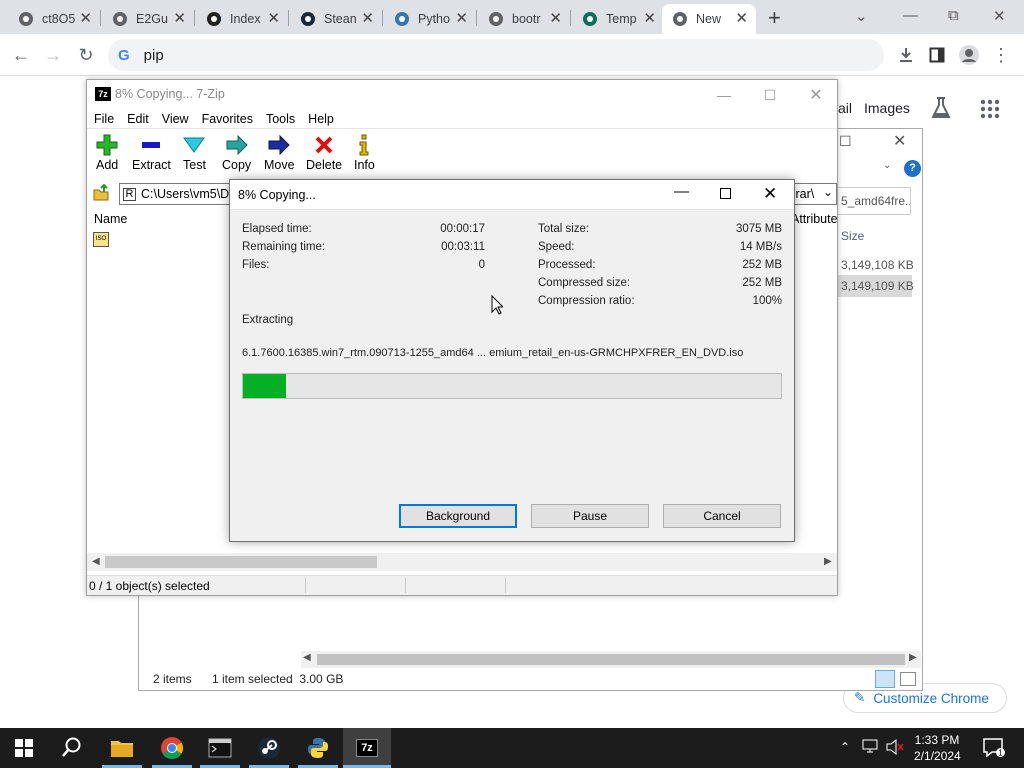 This screenshot has width=1024, height=768. Describe the element at coordinates (937, 55) in the screenshot. I see `side-panel-icon` at that location.